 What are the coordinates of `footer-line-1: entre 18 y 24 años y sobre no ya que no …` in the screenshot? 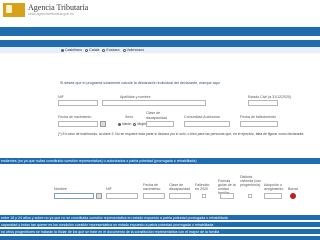 It's located at (114, 217).